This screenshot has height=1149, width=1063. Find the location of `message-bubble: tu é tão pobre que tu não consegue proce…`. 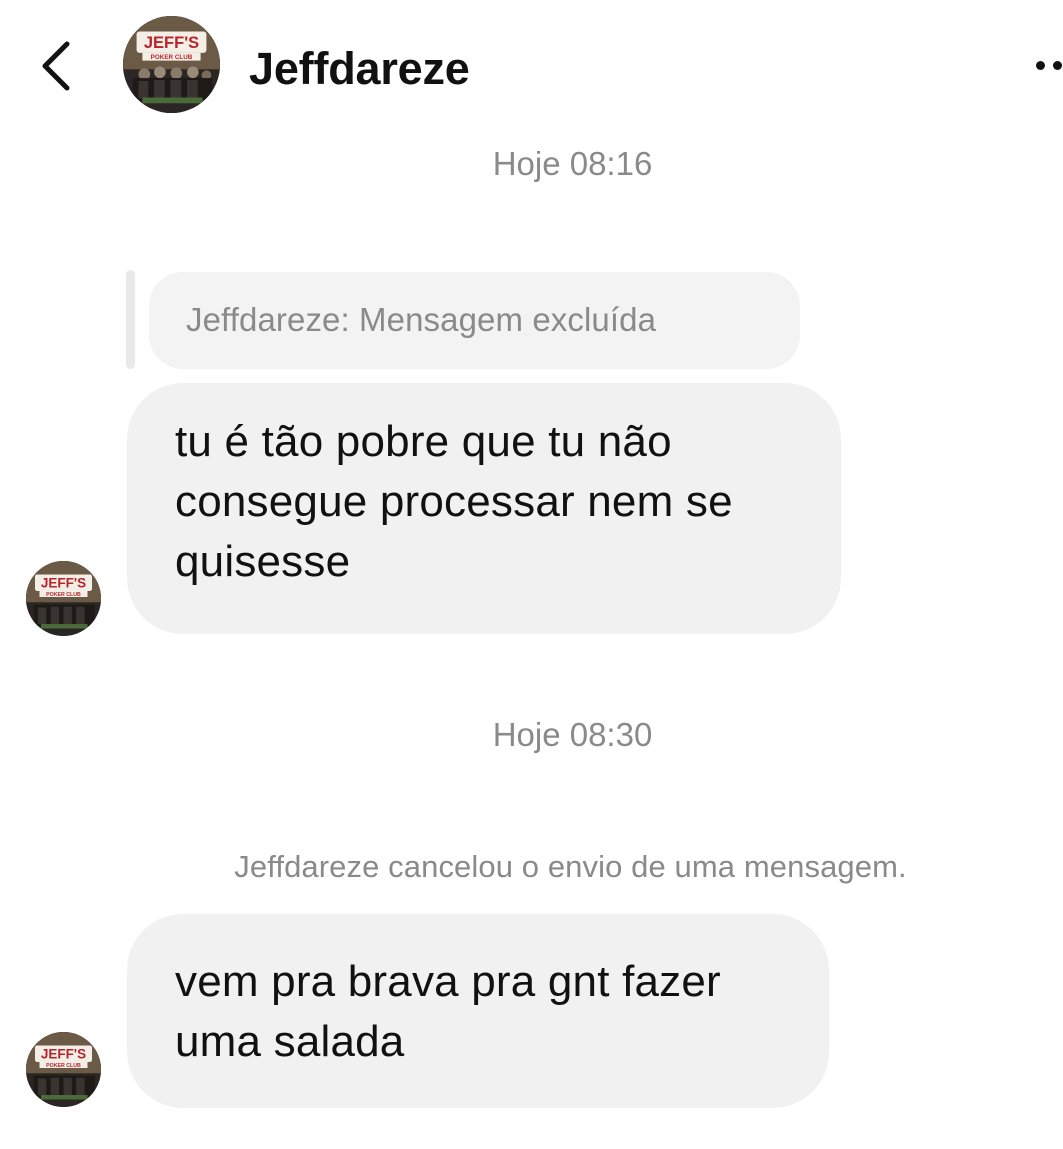

message-bubble: tu é tão pobre que tu não consegue proce… is located at coordinates (484, 508).